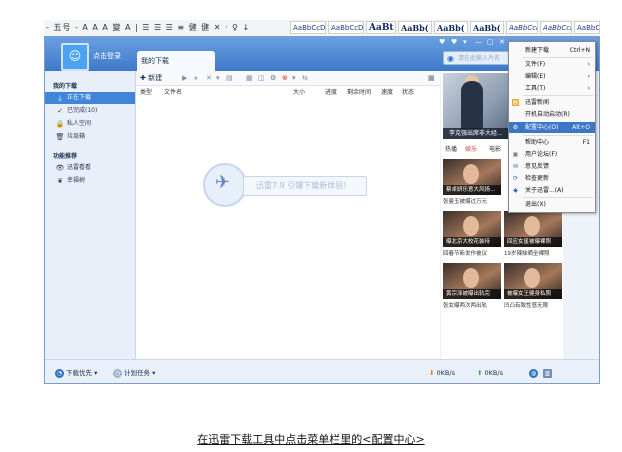 The height and width of the screenshot is (452, 622). Describe the element at coordinates (552, 114) in the screenshot. I see `menu-item-autostart: 开机自动启动(R)` at that location.